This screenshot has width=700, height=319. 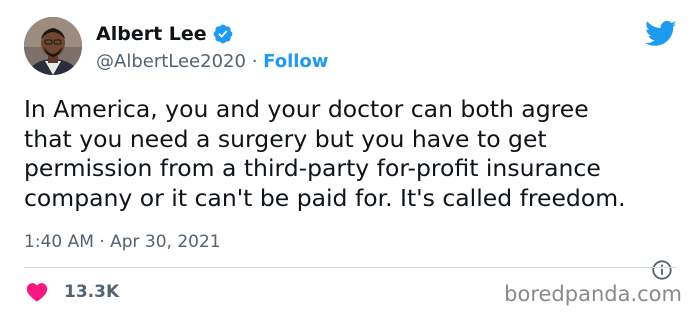 What do you see at coordinates (37, 292) in the screenshot?
I see `heart-icon` at bounding box center [37, 292].